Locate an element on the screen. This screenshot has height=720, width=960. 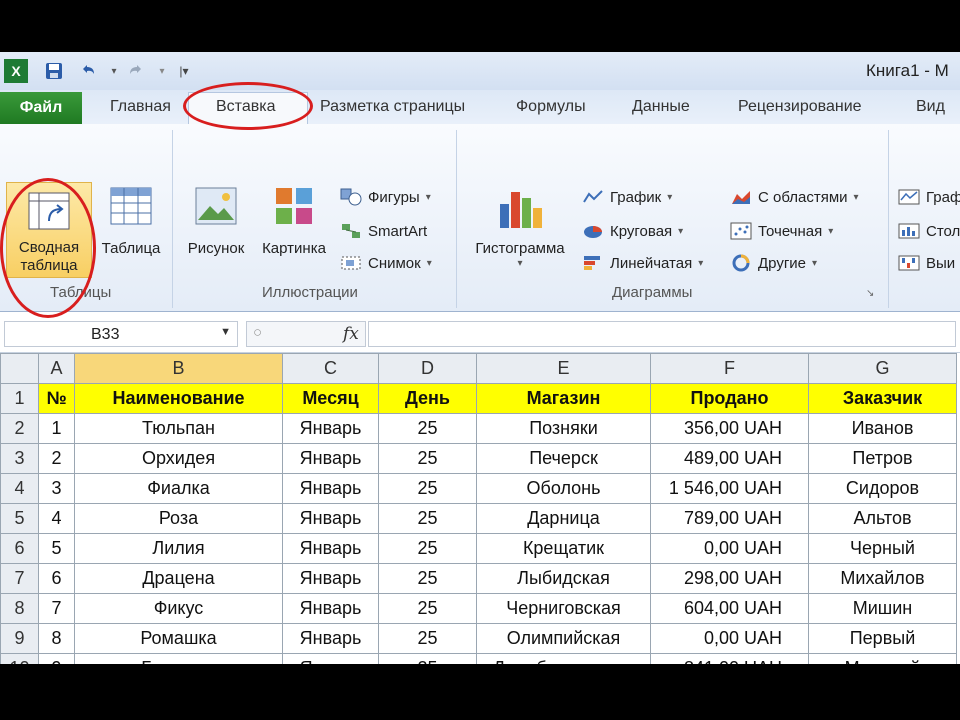
tab-view: Вид is located at coordinates (930, 107).